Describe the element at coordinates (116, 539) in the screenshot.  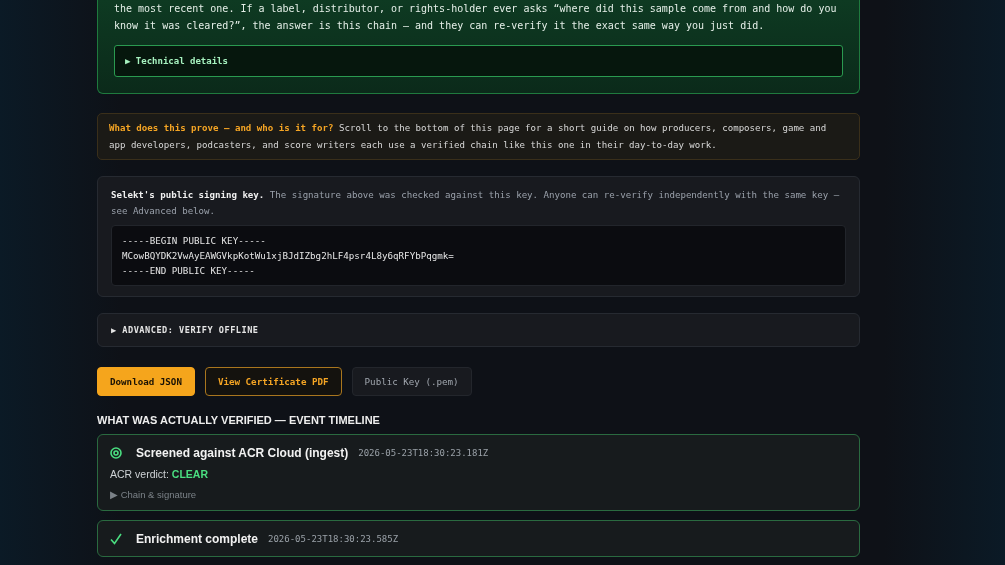
I see `check-icon` at that location.